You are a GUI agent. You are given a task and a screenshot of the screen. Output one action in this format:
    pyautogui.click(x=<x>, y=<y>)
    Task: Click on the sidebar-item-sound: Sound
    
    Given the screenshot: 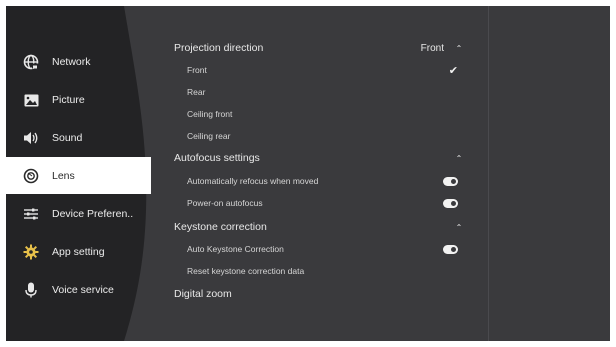 What is the action you would take?
    pyautogui.click(x=73, y=138)
    